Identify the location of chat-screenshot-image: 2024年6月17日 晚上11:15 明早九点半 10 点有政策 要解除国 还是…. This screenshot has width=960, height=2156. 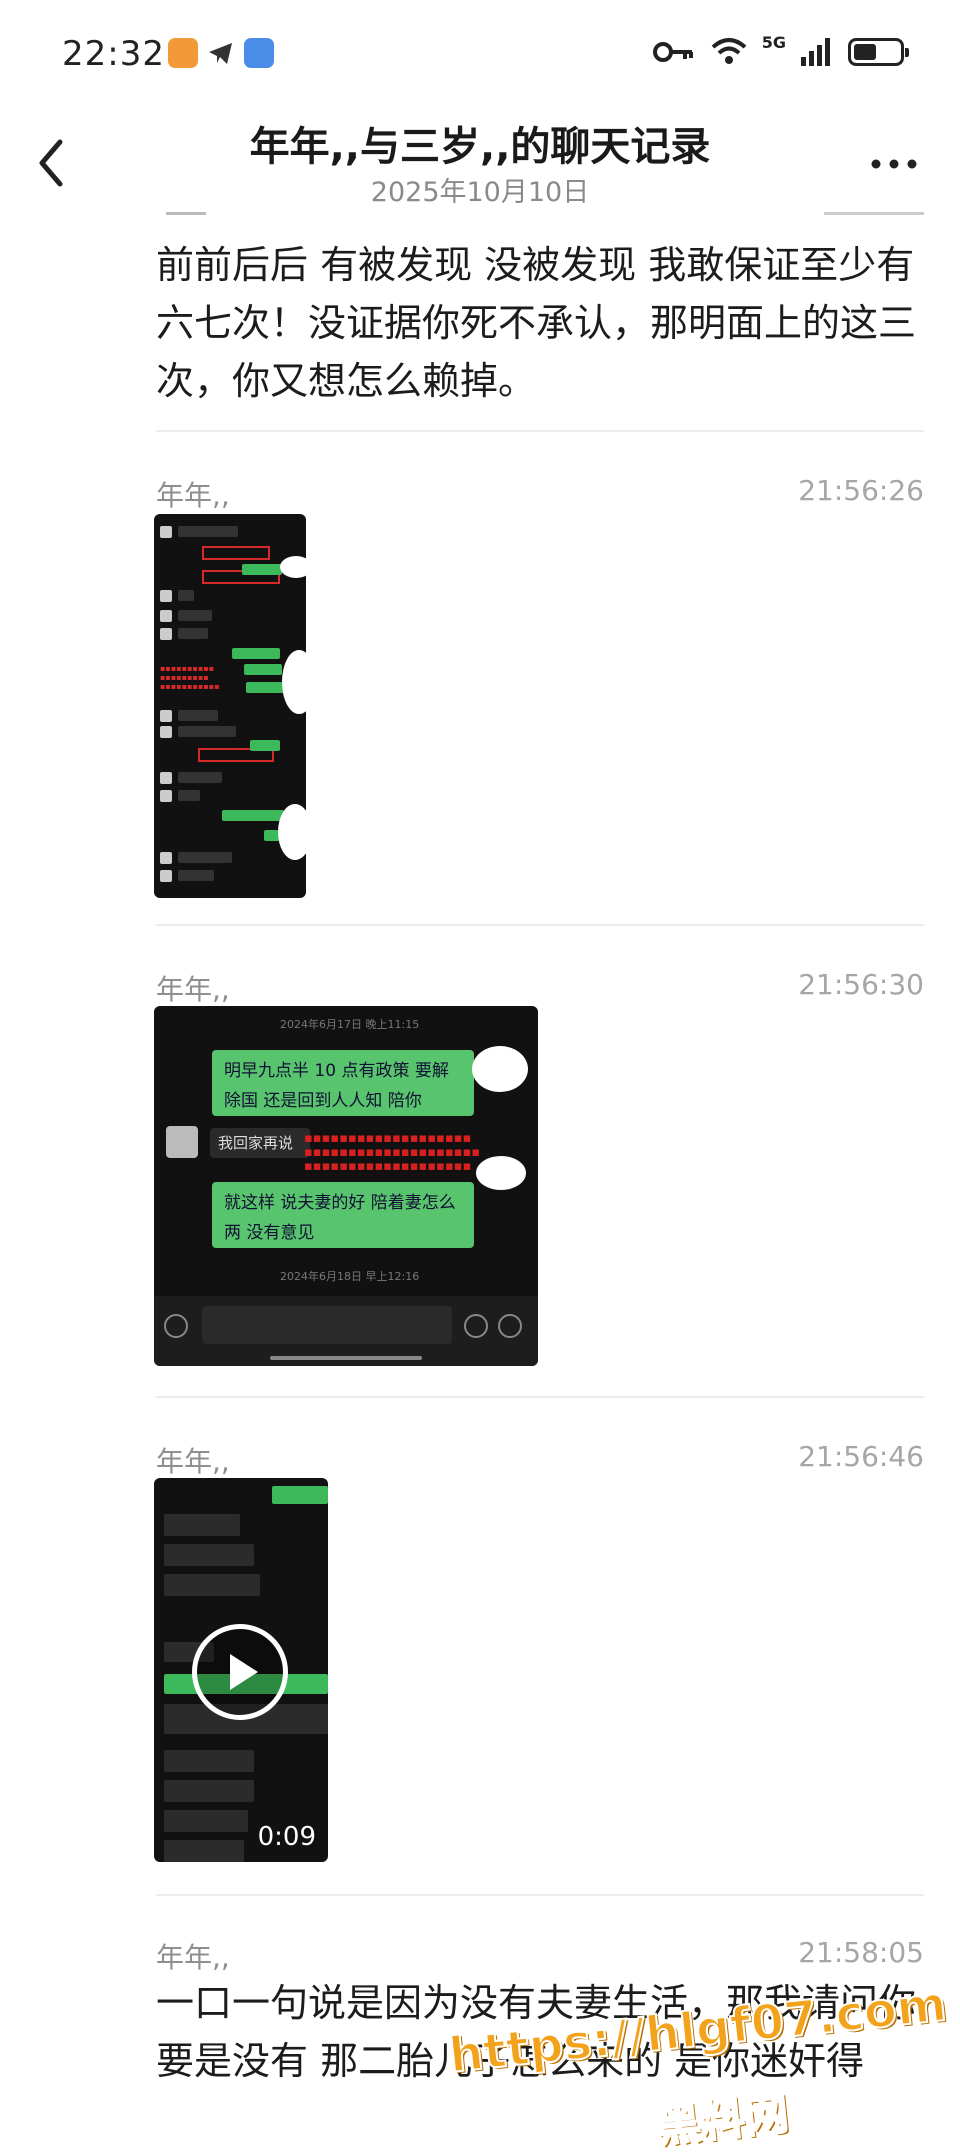
(346, 1186).